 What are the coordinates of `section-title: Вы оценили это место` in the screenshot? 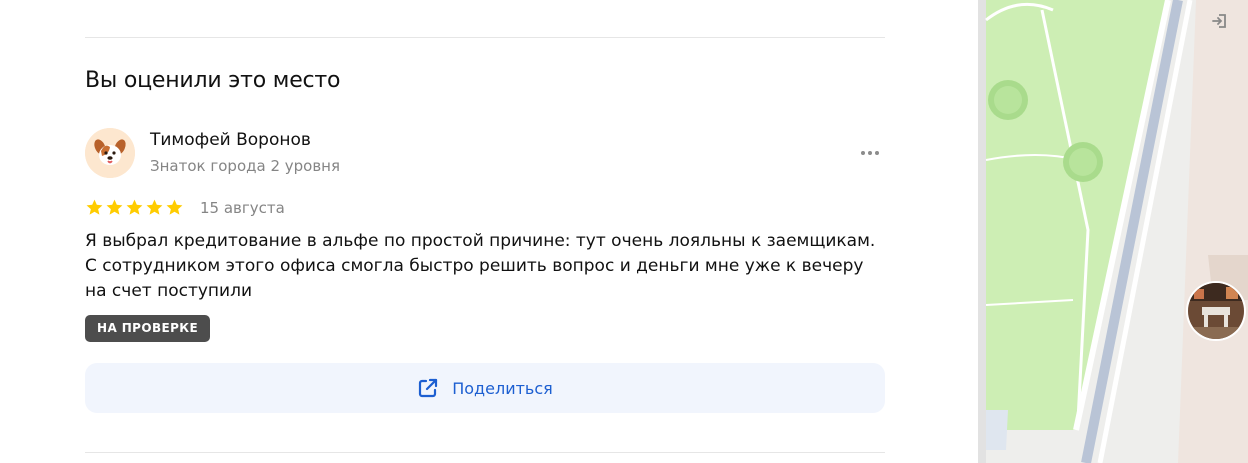 It's located at (213, 80).